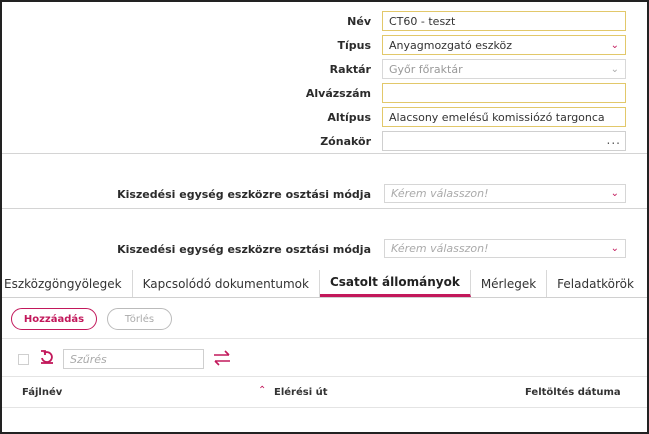  What do you see at coordinates (422, 21) in the screenshot?
I see `nev-value: CT60 - teszt` at bounding box center [422, 21].